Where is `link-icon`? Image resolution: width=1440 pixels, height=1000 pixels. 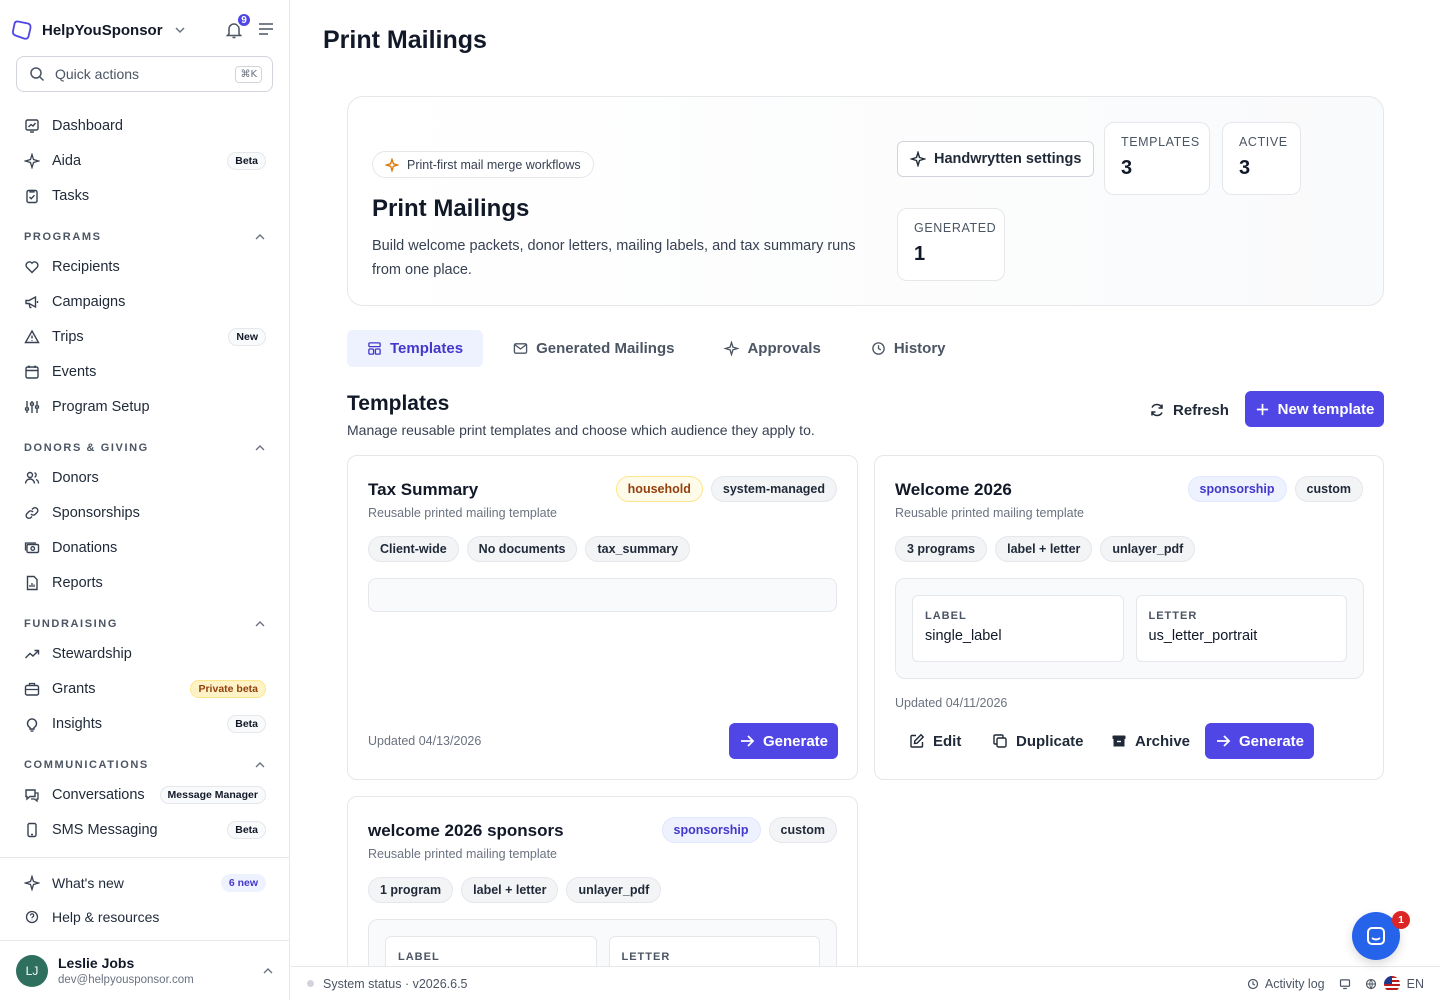 link-icon is located at coordinates (32, 512).